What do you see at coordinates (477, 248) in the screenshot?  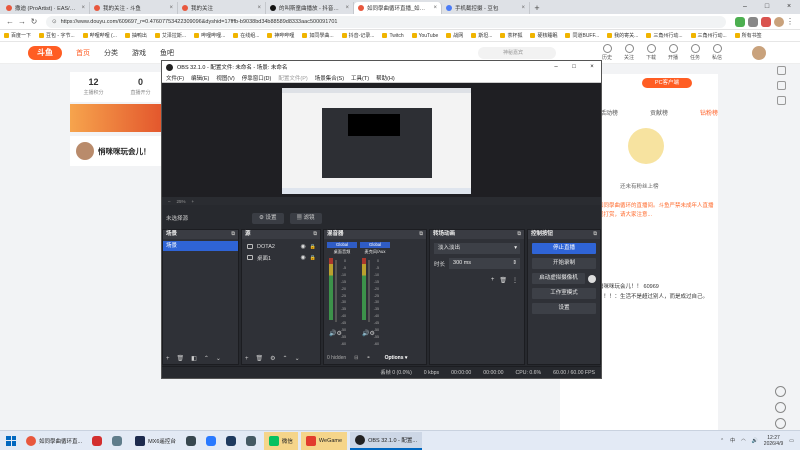 I see `transition-select: 淡入淡出 ▾` at bounding box center [477, 248].